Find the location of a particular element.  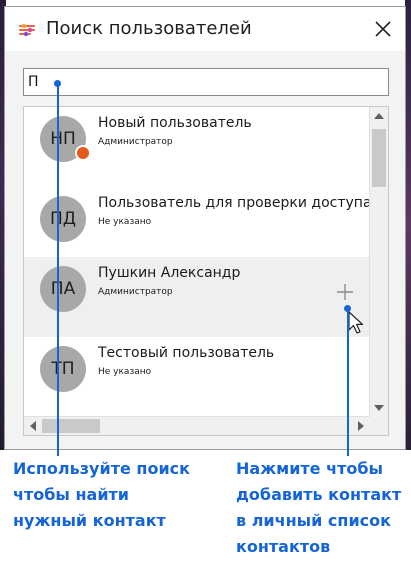

plus-icon is located at coordinates (345, 292).